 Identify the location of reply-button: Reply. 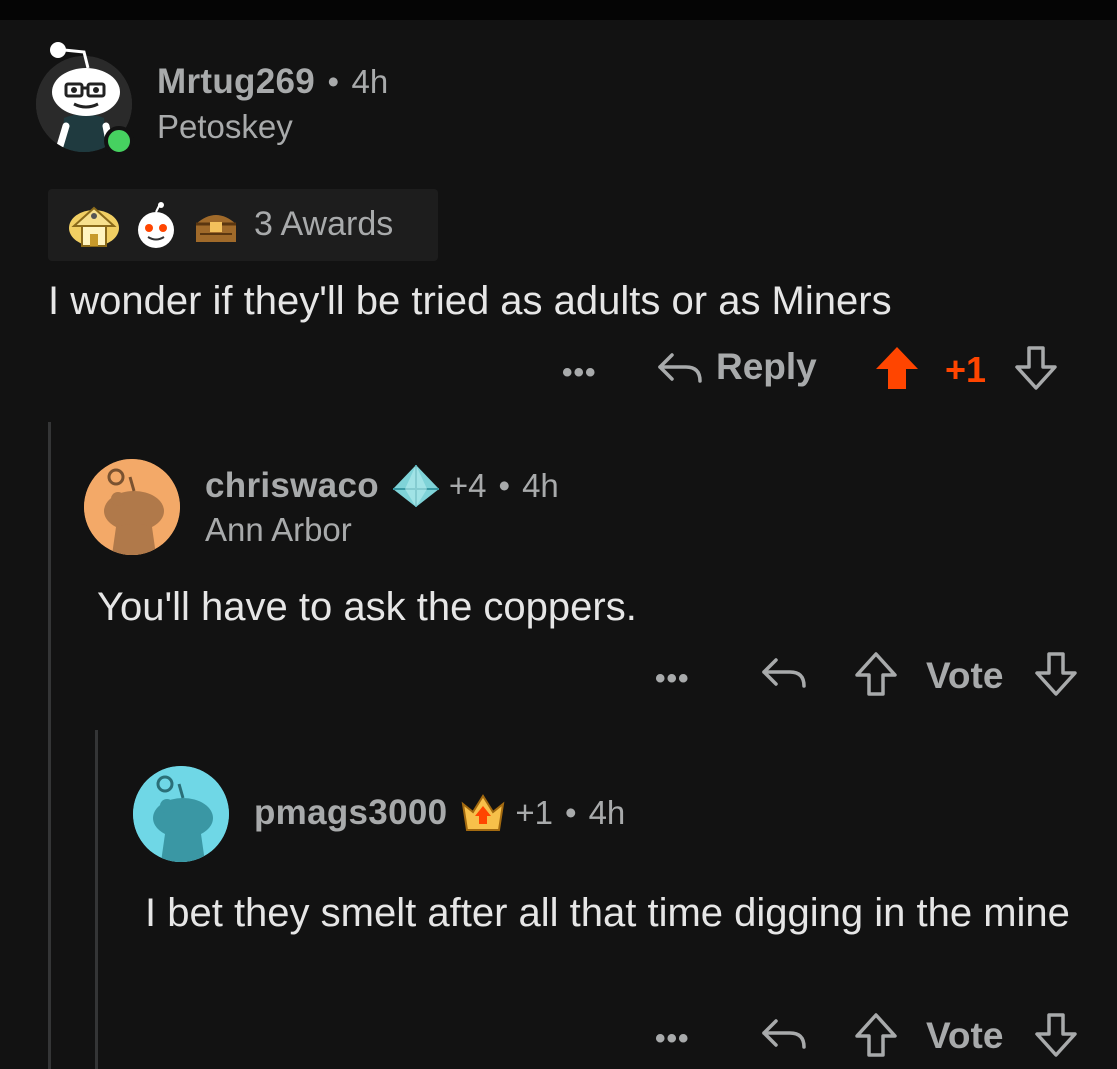
(736, 367).